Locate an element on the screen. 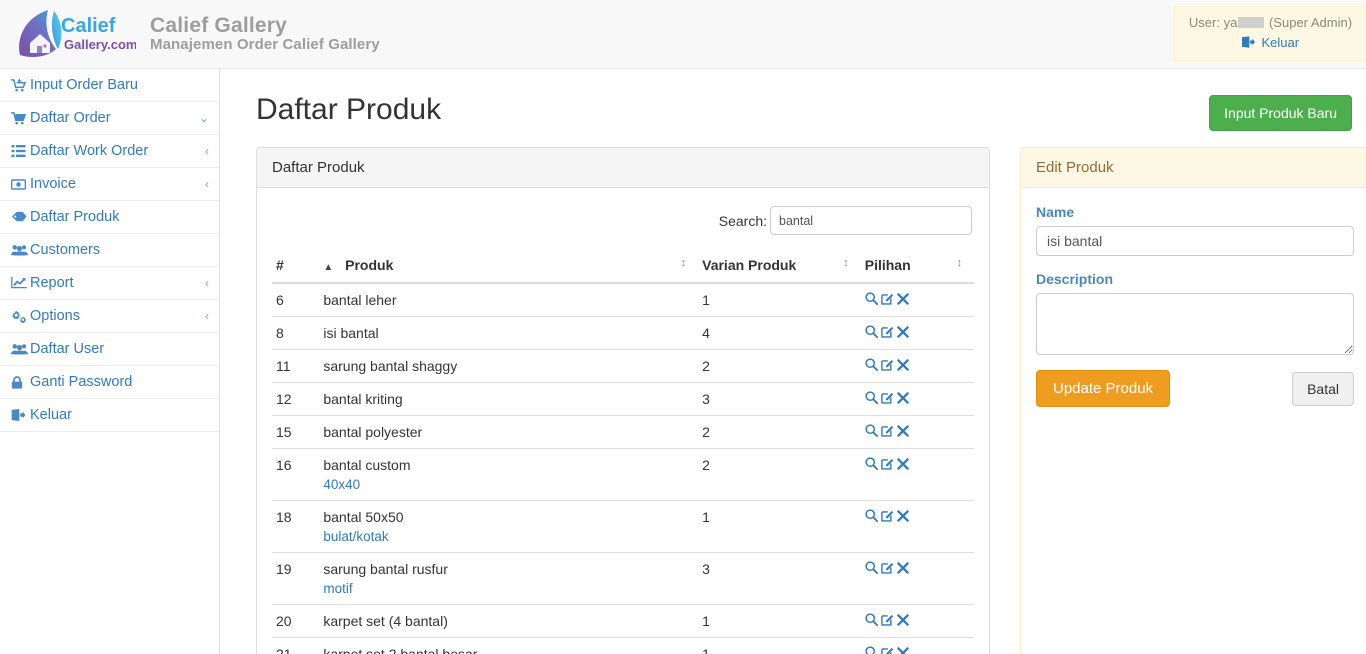 The image size is (1366, 654). table-search-row: Search: is located at coordinates (623, 225).